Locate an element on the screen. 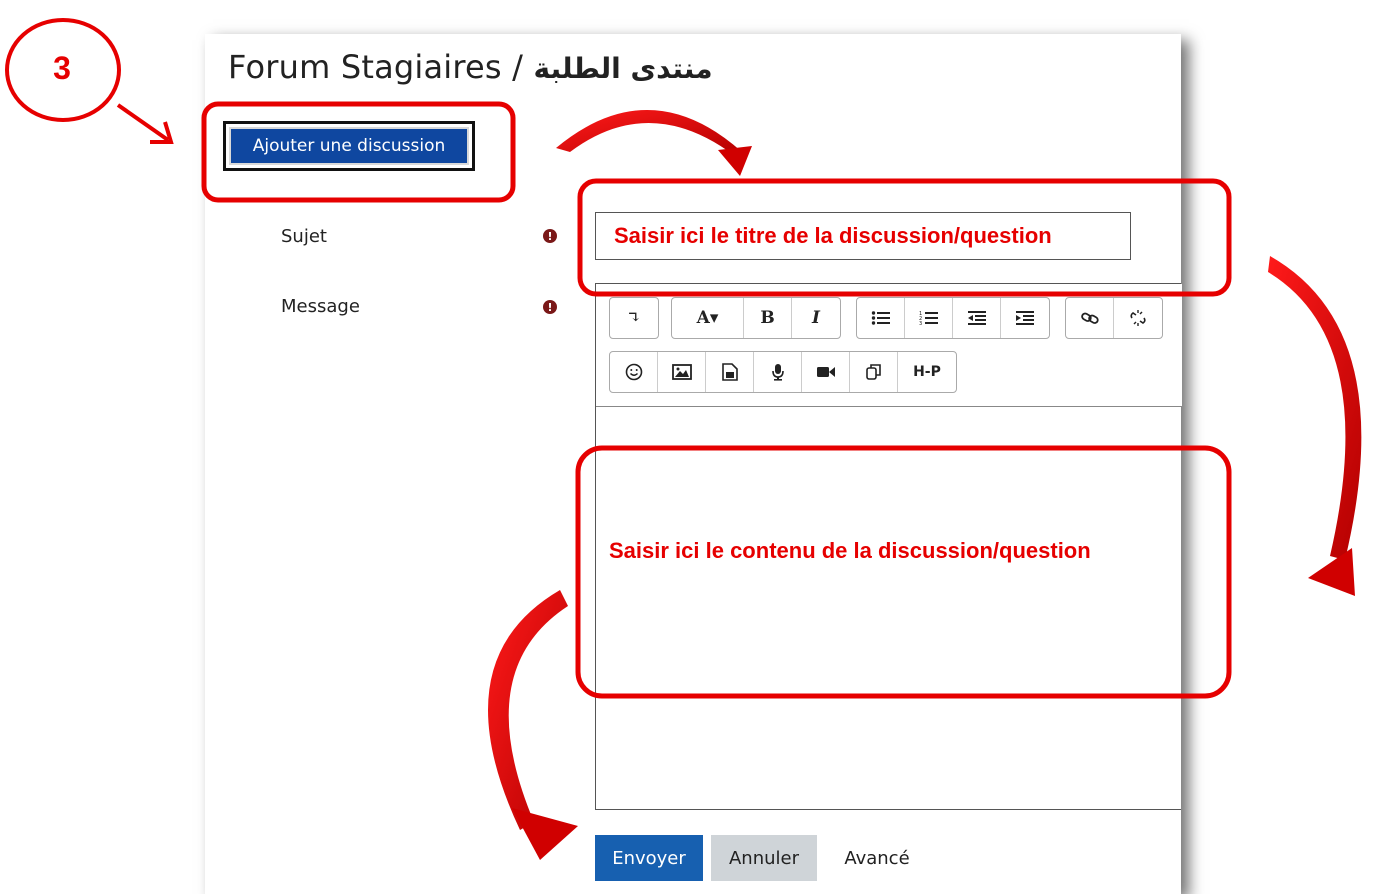  pointer-arrow is located at coordinates (143, 122).